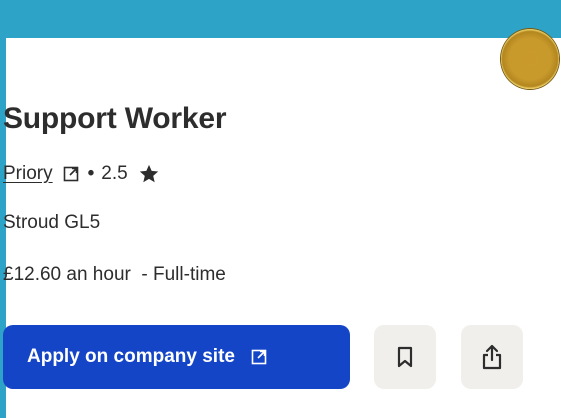  I want to click on job-location: Stroud GL5, so click(52, 222).